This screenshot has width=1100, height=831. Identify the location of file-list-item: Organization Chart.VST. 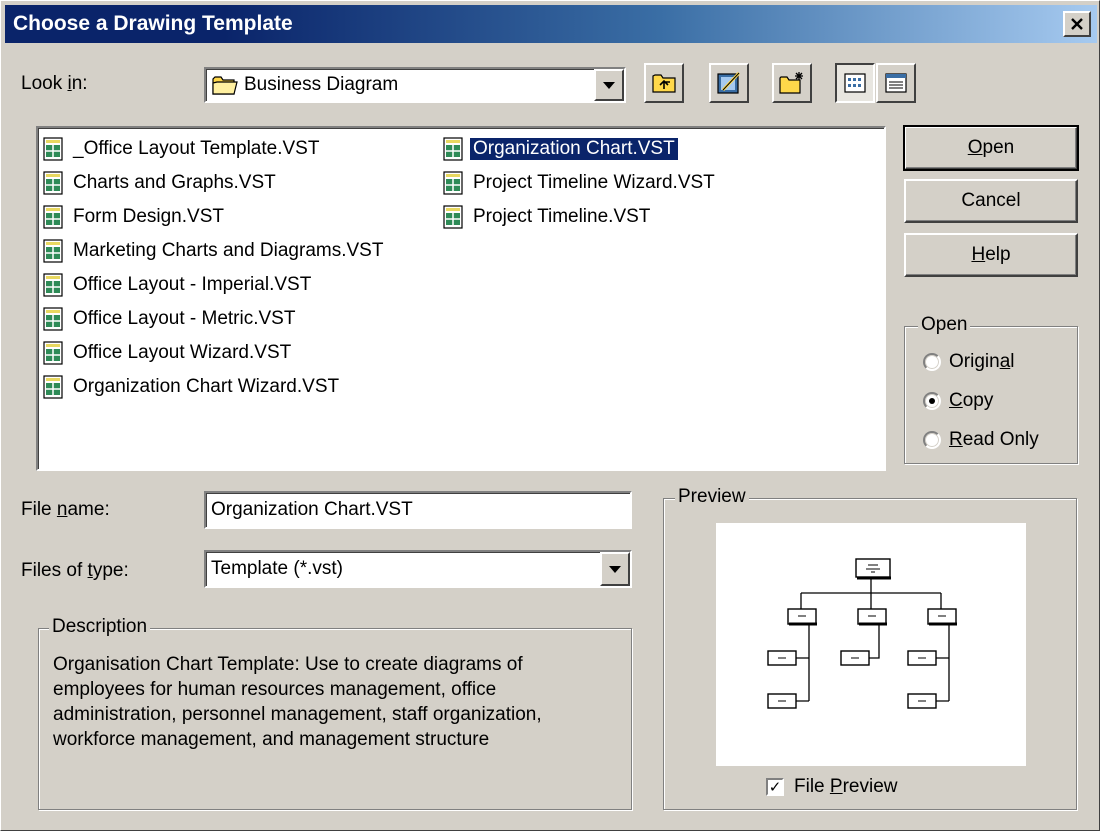
(560, 149).